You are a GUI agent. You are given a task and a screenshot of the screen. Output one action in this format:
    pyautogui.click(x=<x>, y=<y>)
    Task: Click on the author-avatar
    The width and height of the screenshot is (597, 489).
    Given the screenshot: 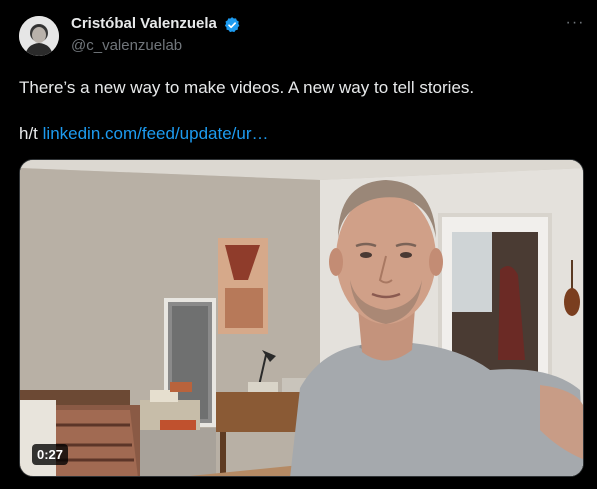 What is the action you would take?
    pyautogui.click(x=39, y=36)
    